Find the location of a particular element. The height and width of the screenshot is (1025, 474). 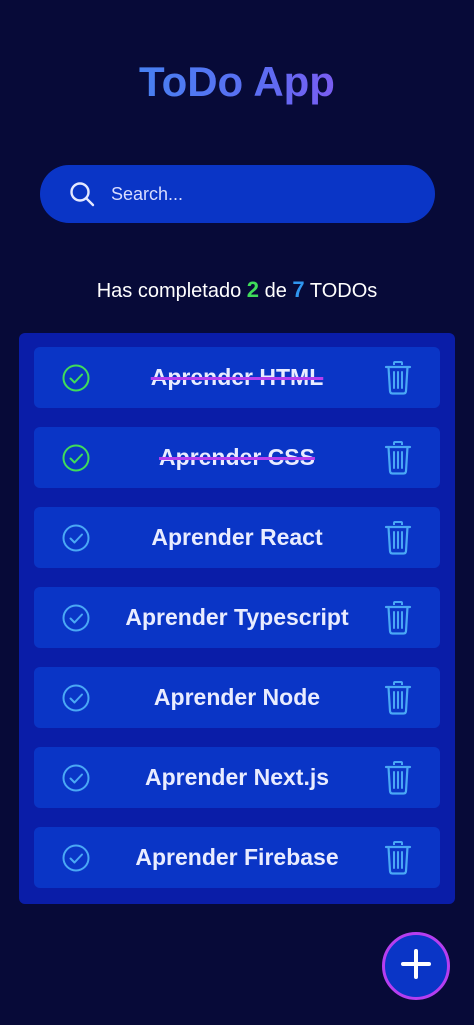

todo-text: Aprender HTML is located at coordinates (237, 377).